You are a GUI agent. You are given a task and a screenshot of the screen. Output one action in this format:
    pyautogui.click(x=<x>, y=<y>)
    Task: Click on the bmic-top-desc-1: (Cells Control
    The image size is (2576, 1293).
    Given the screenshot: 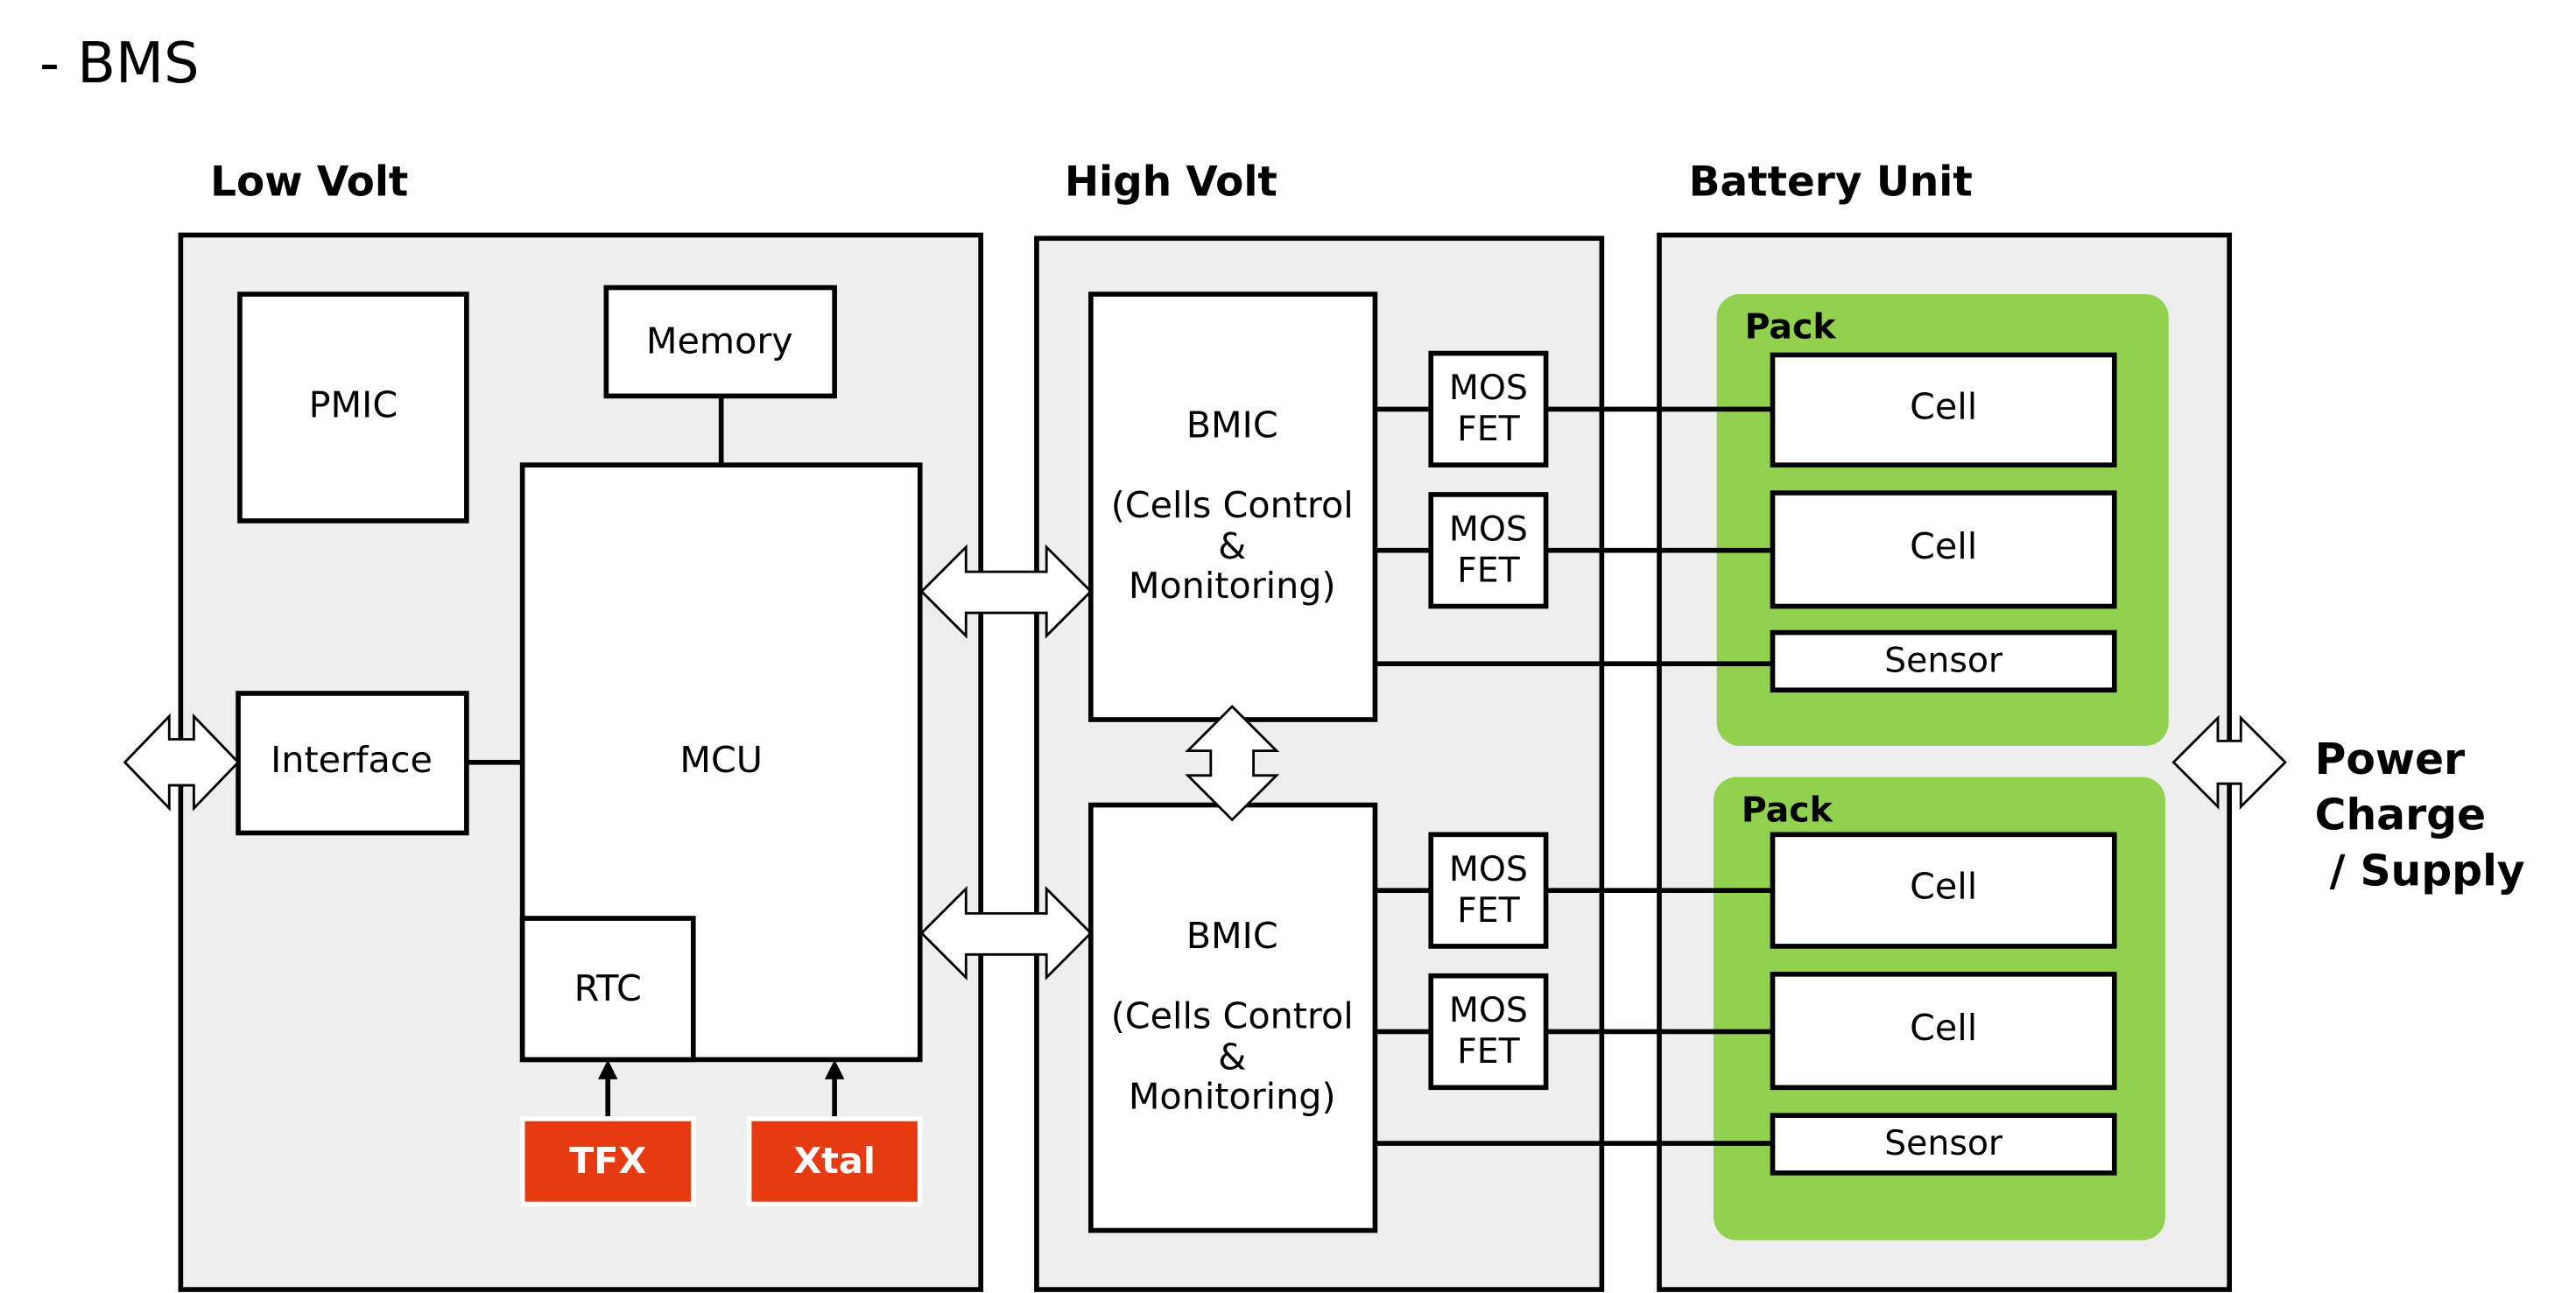 What is the action you would take?
    pyautogui.click(x=1232, y=505)
    